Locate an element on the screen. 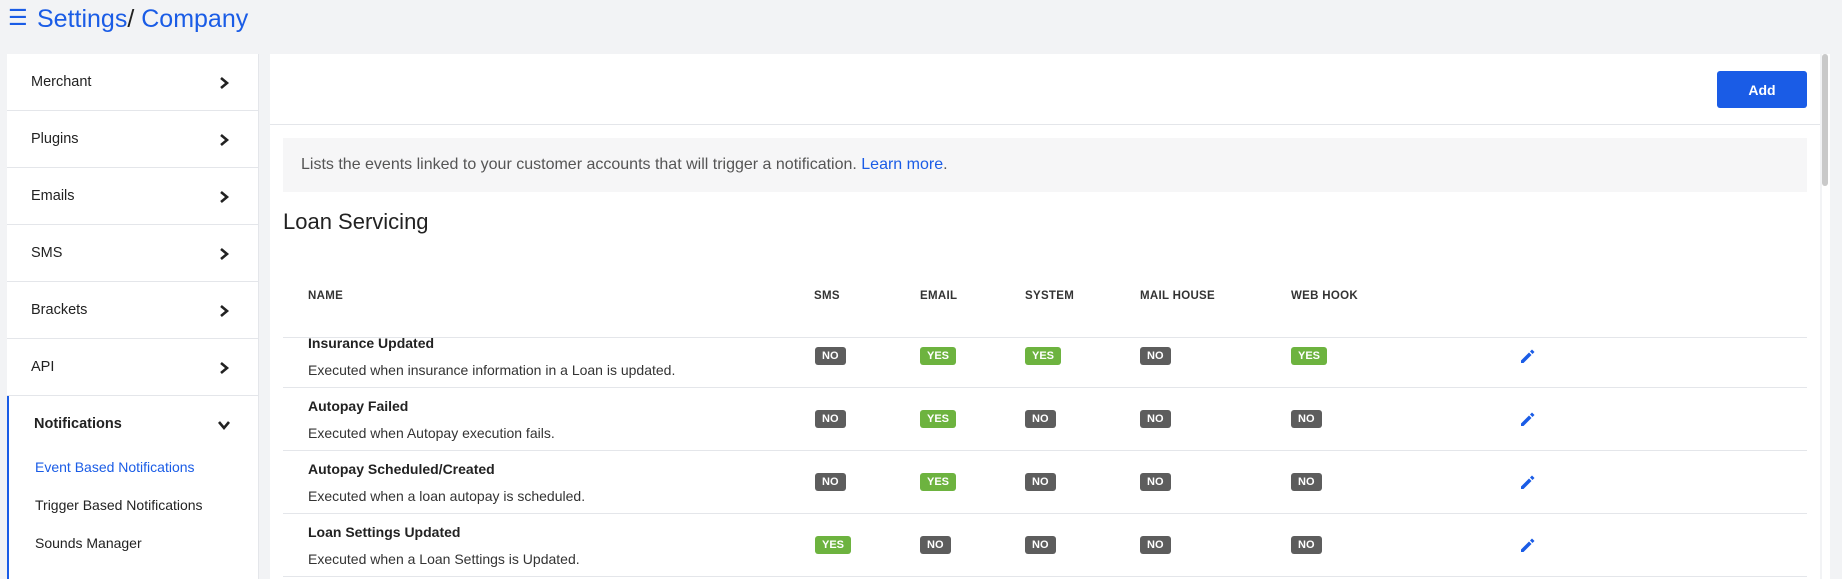 The width and height of the screenshot is (1842, 579). sidebar-item-label: SMS is located at coordinates (47, 253).